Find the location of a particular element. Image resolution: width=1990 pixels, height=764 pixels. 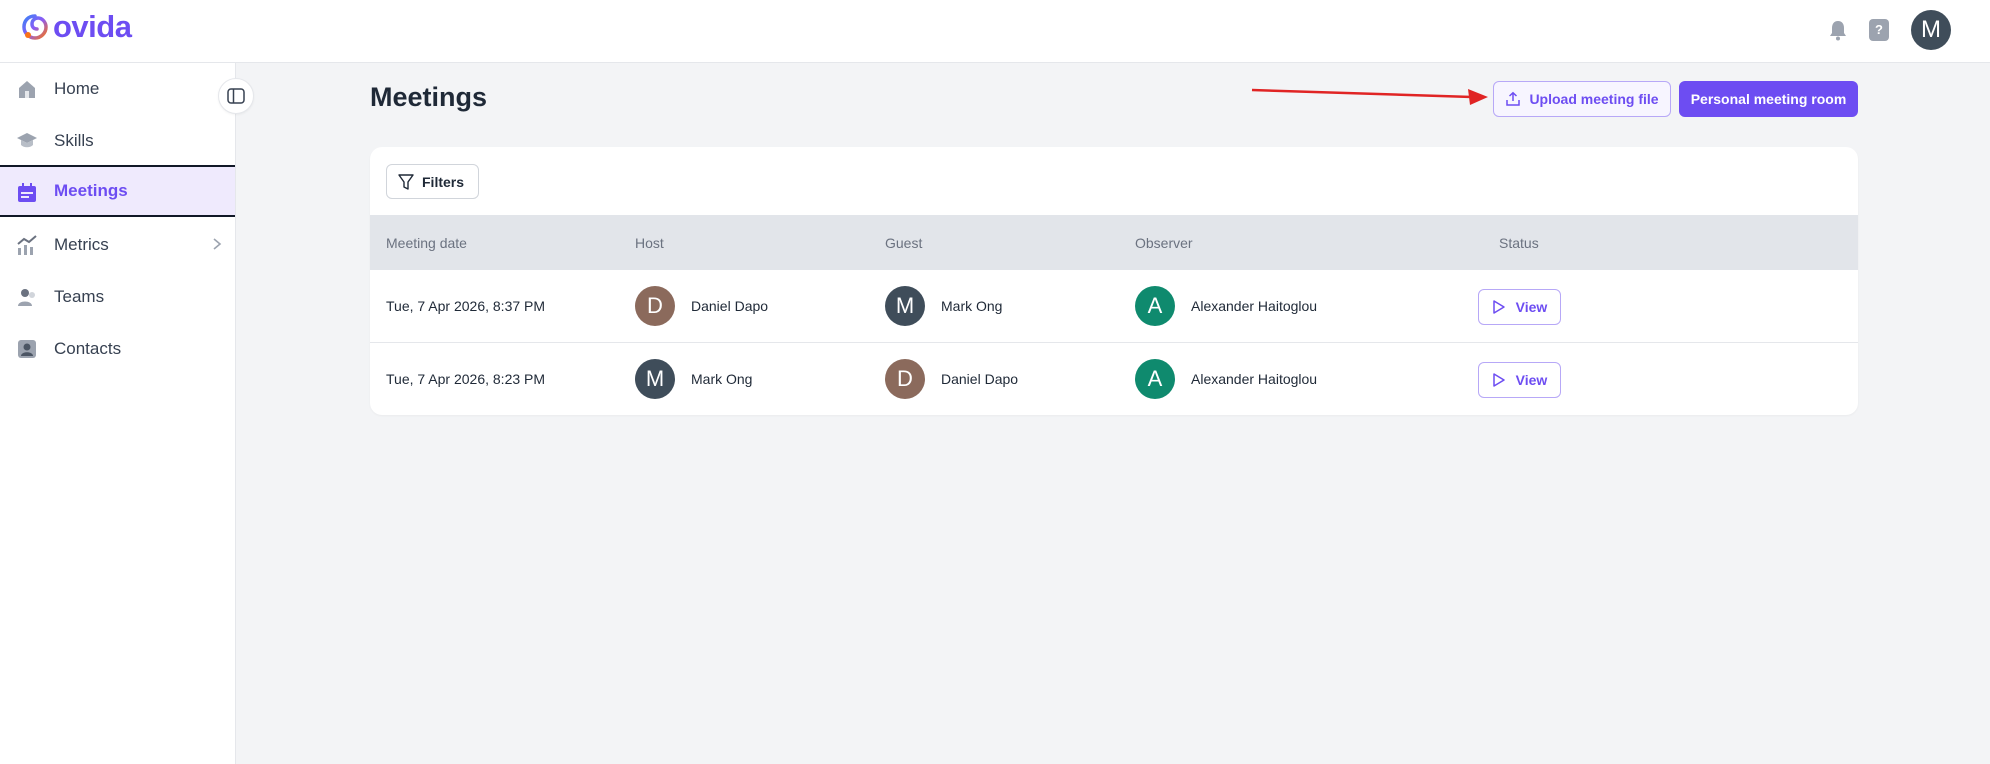

filters-button: Filters is located at coordinates (432, 181).